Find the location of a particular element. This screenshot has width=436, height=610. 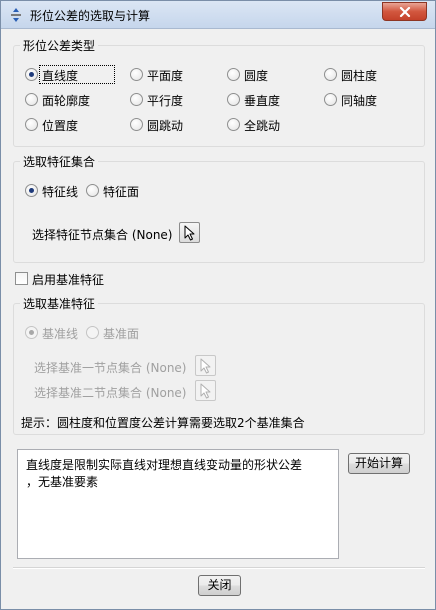

label-datum-line: 基准线 is located at coordinates (60, 333).